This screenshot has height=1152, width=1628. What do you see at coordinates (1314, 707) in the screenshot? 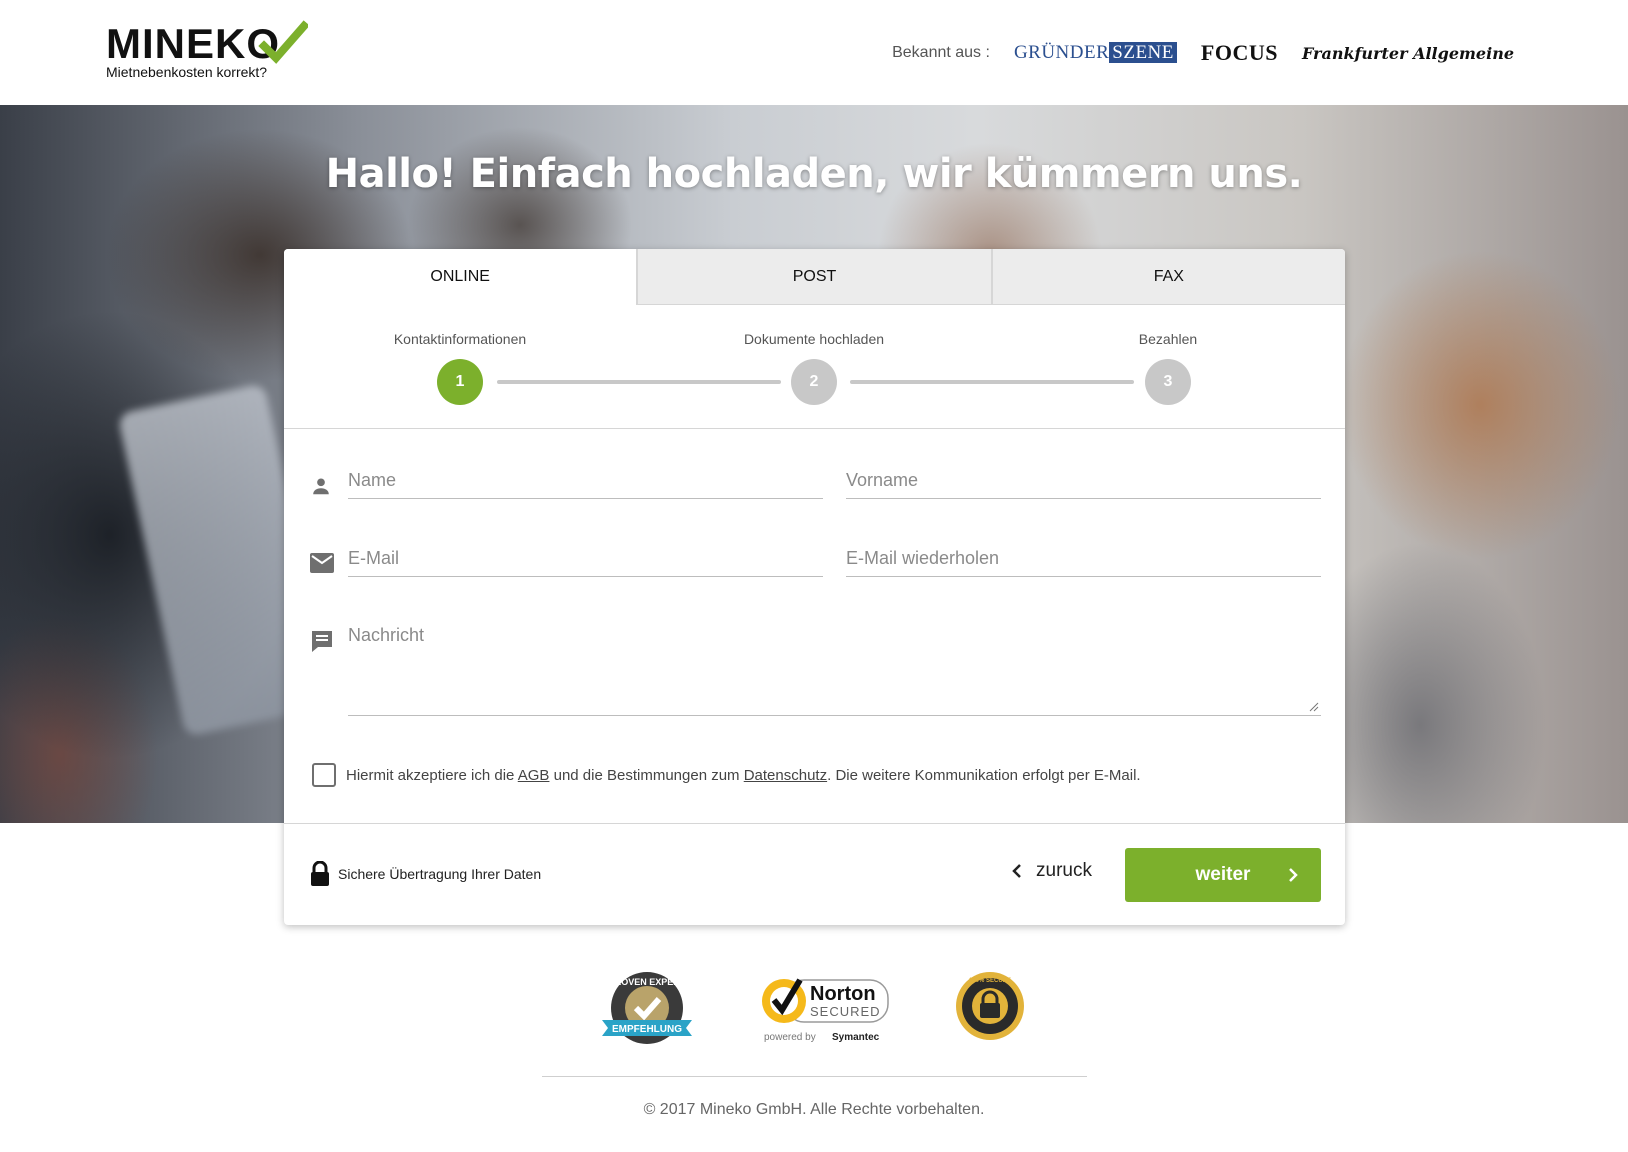
I see `resize-grip-icon` at bounding box center [1314, 707].